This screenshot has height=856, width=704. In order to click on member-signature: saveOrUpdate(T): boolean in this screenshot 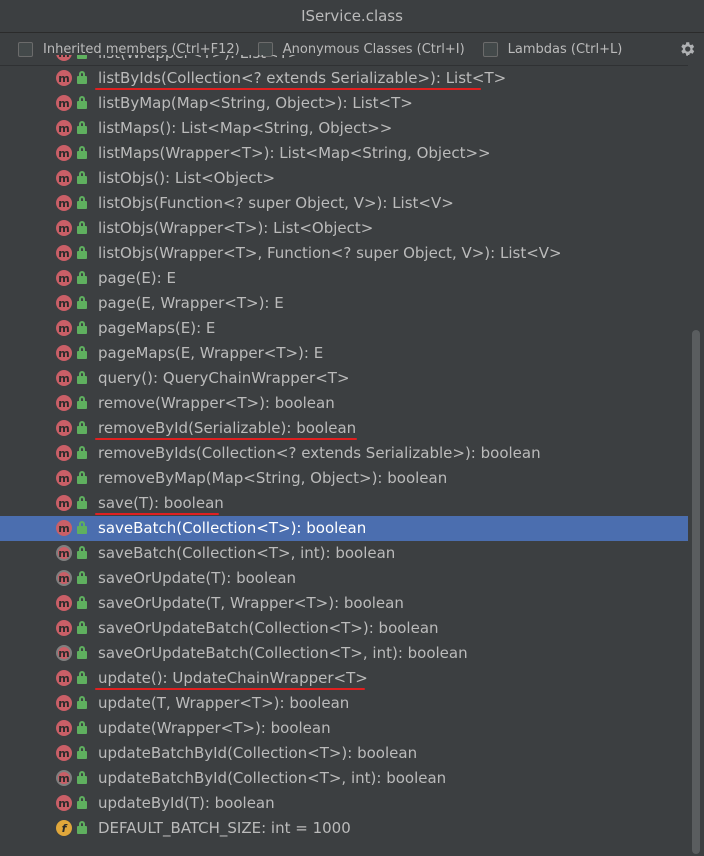, I will do `click(197, 578)`.